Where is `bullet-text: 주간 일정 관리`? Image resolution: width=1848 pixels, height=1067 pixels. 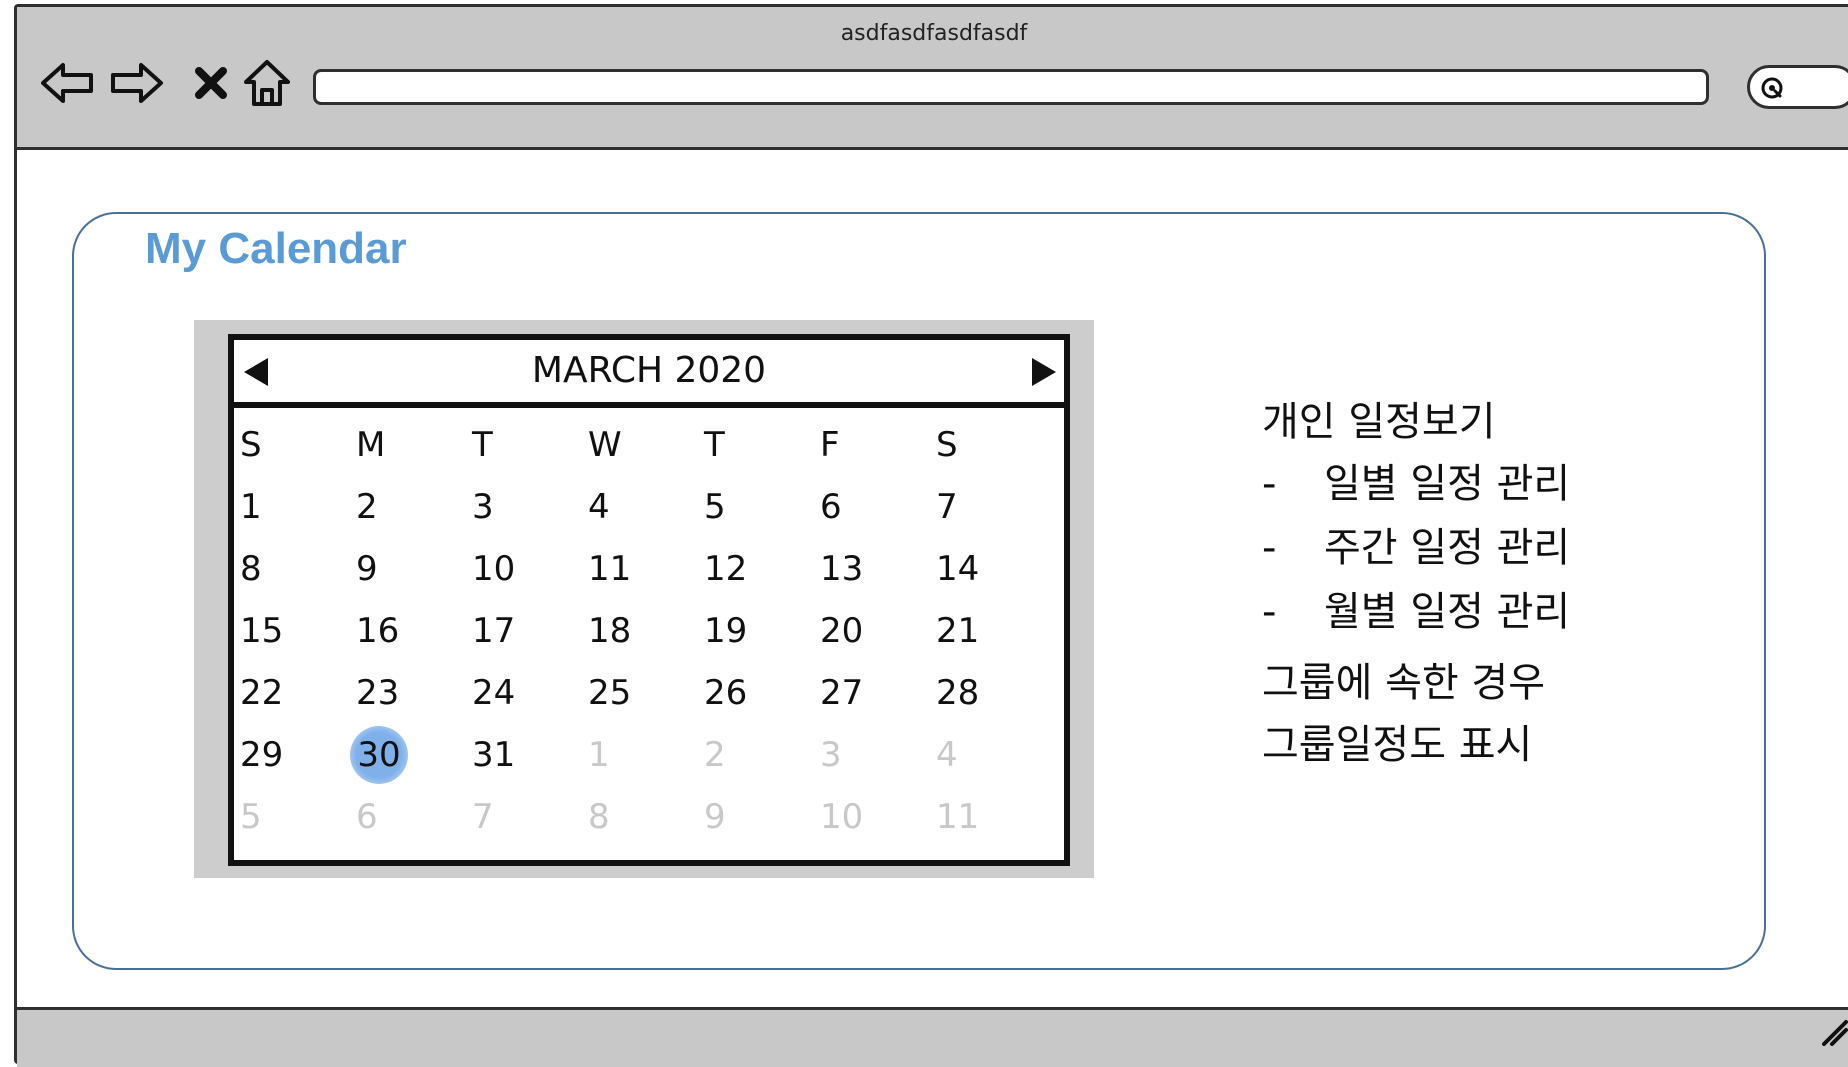 bullet-text: 주간 일정 관리 is located at coordinates (1447, 548).